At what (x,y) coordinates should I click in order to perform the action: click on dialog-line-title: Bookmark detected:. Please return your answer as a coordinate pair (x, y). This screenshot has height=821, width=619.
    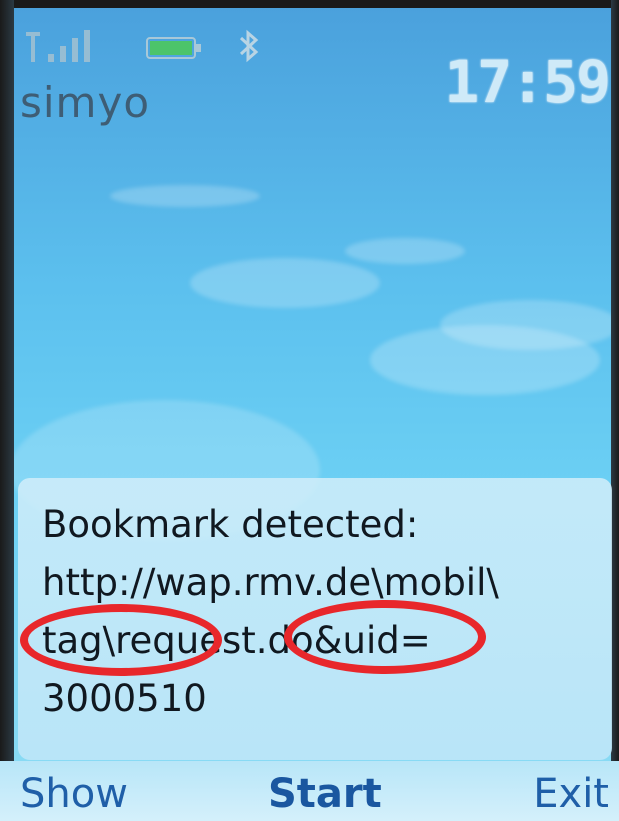
    Looking at the image, I should click on (230, 524).